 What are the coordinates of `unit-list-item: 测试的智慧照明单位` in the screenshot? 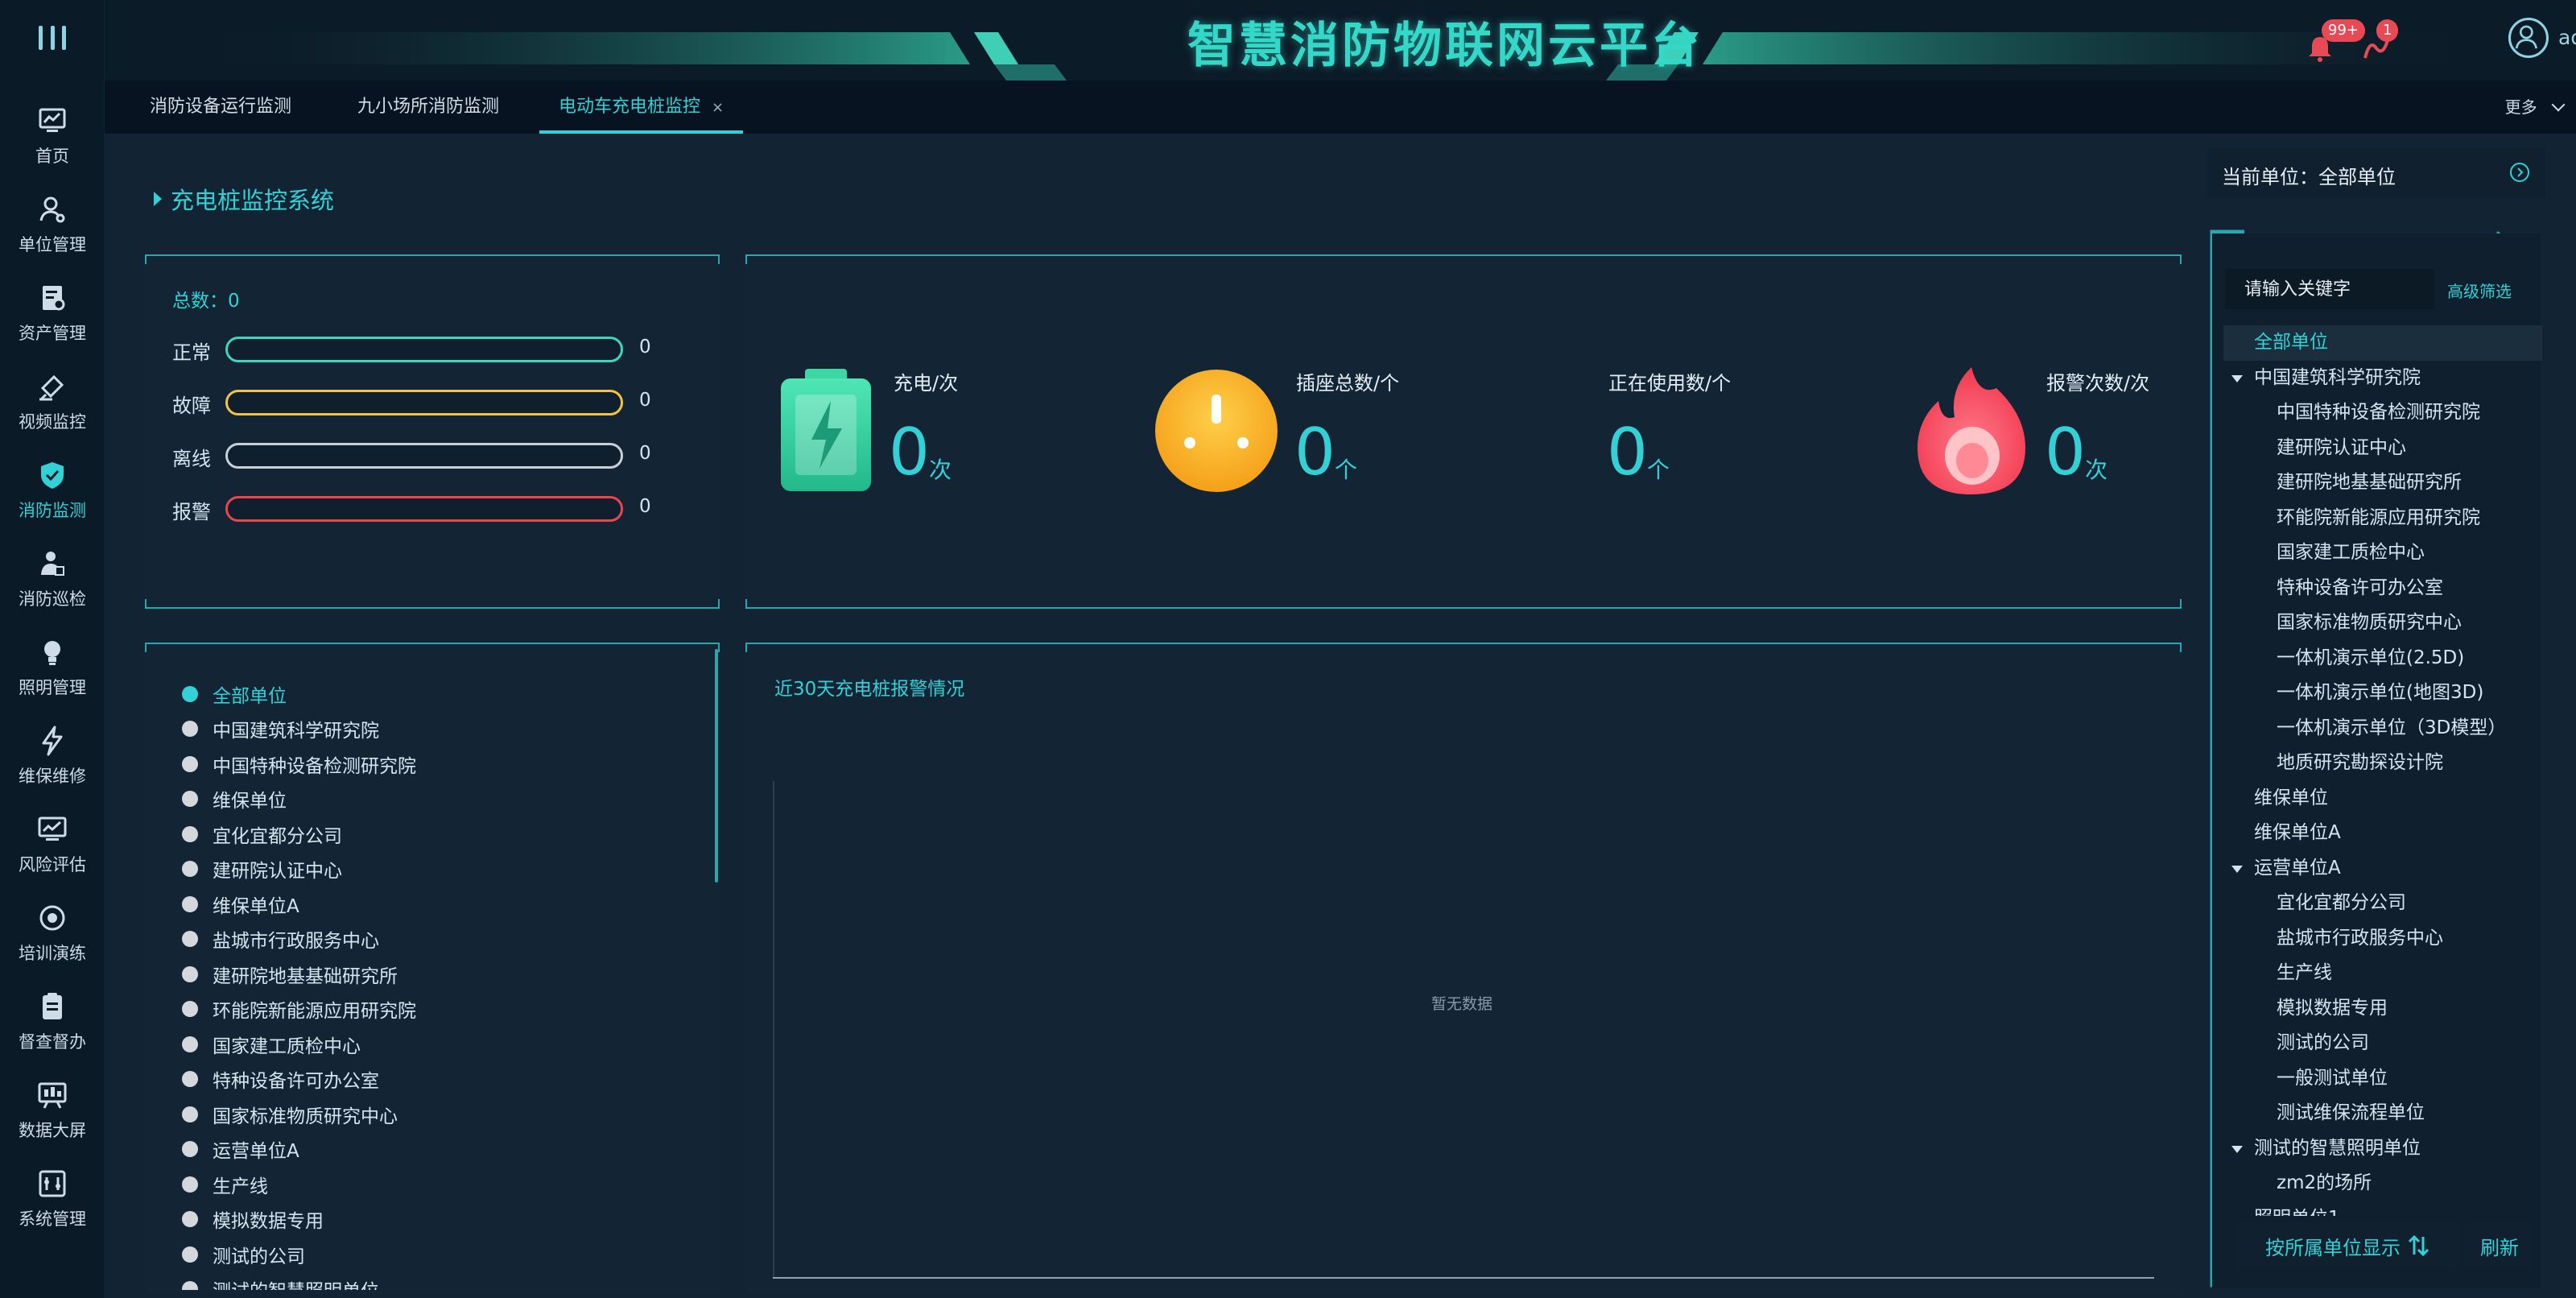 It's located at (443, 1281).